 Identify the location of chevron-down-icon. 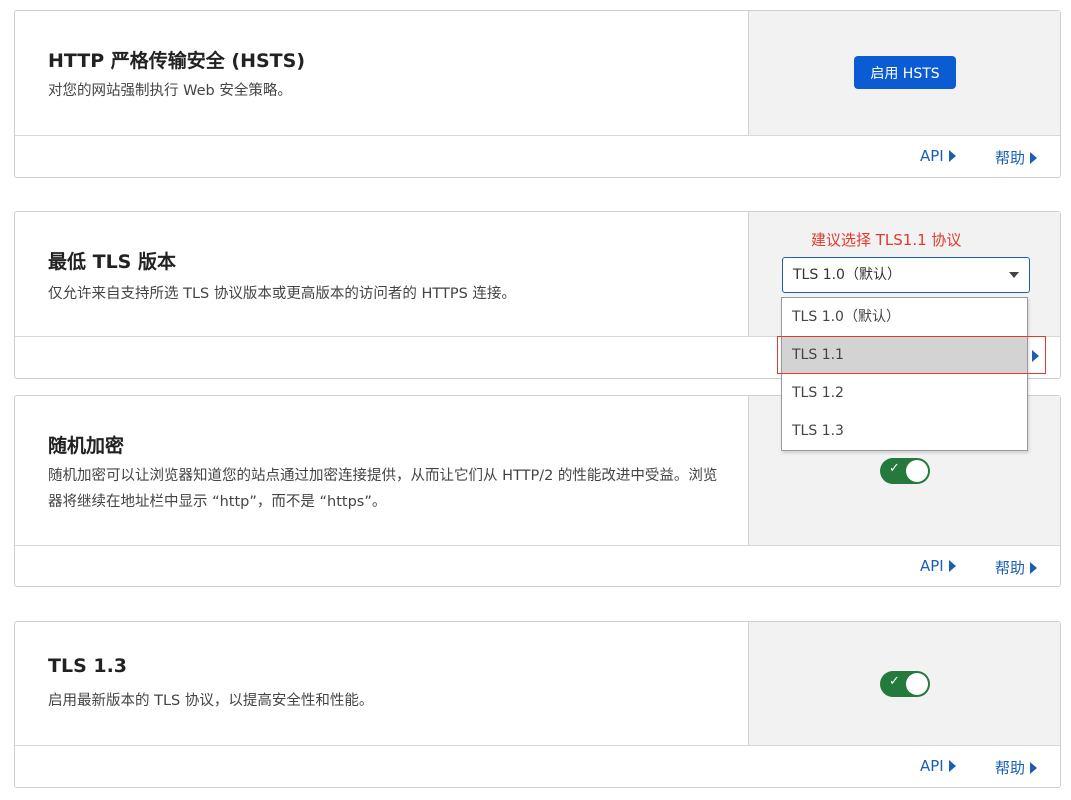
(1014, 275).